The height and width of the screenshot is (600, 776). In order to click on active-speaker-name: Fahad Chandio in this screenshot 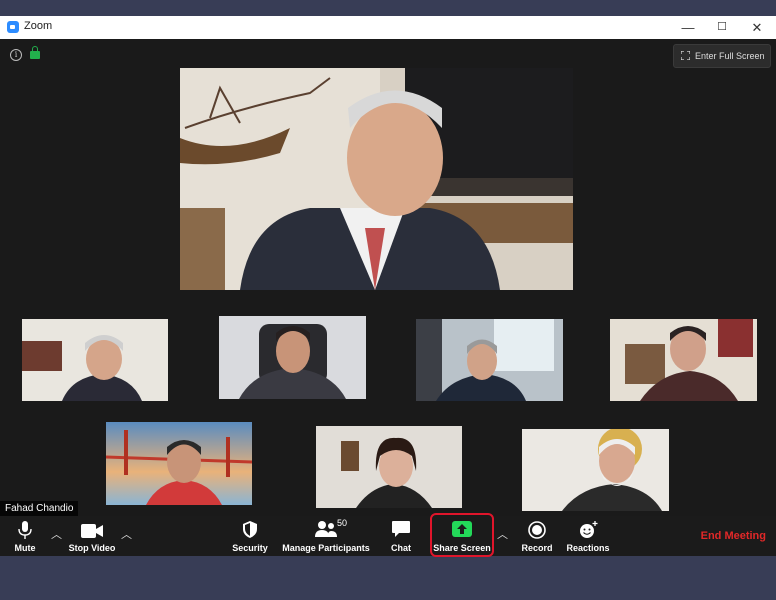, I will do `click(39, 509)`.